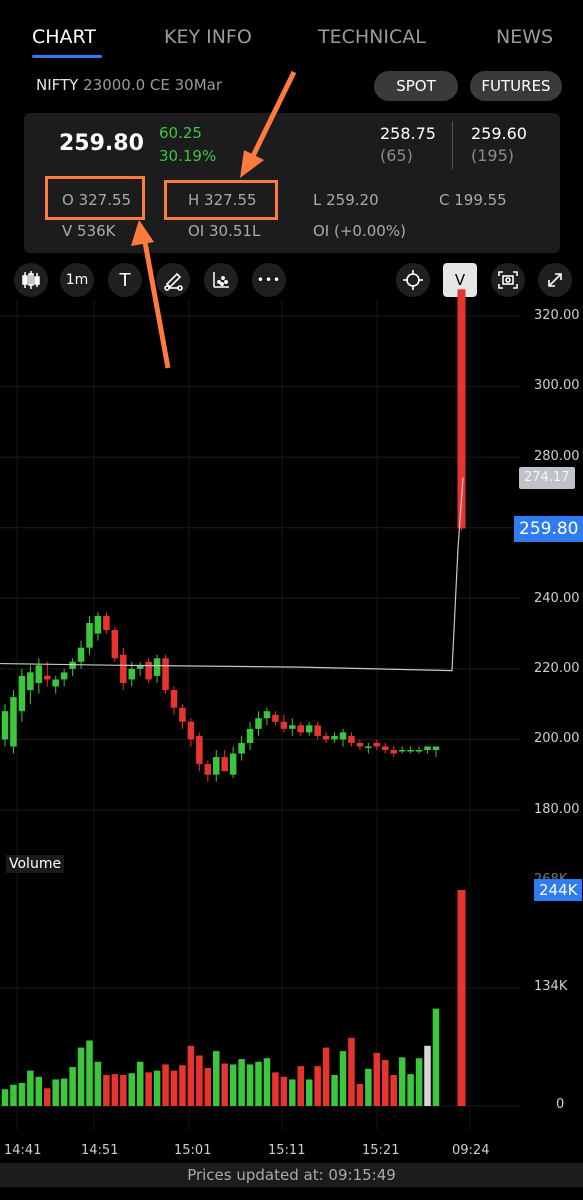 The width and height of the screenshot is (583, 1200). I want to click on time-axis-label: 14:41, so click(23, 1150).